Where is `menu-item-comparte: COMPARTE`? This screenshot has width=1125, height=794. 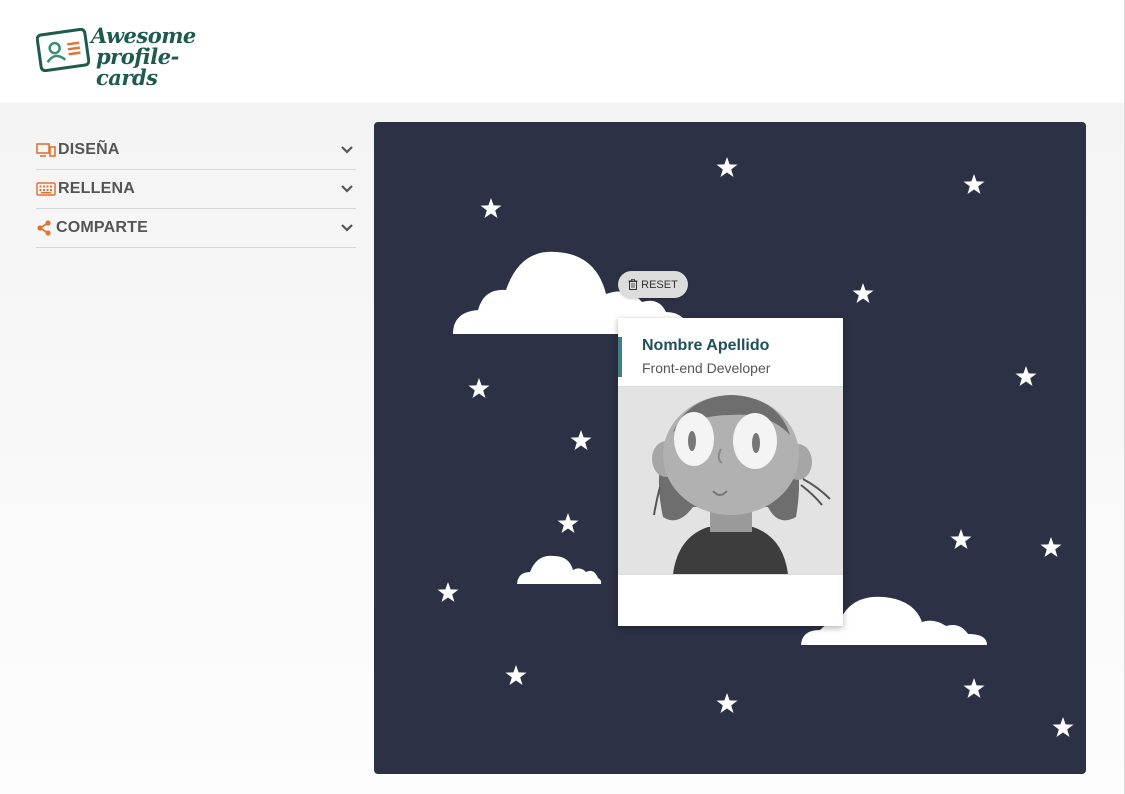
menu-item-comparte: COMPARTE is located at coordinates (196, 228).